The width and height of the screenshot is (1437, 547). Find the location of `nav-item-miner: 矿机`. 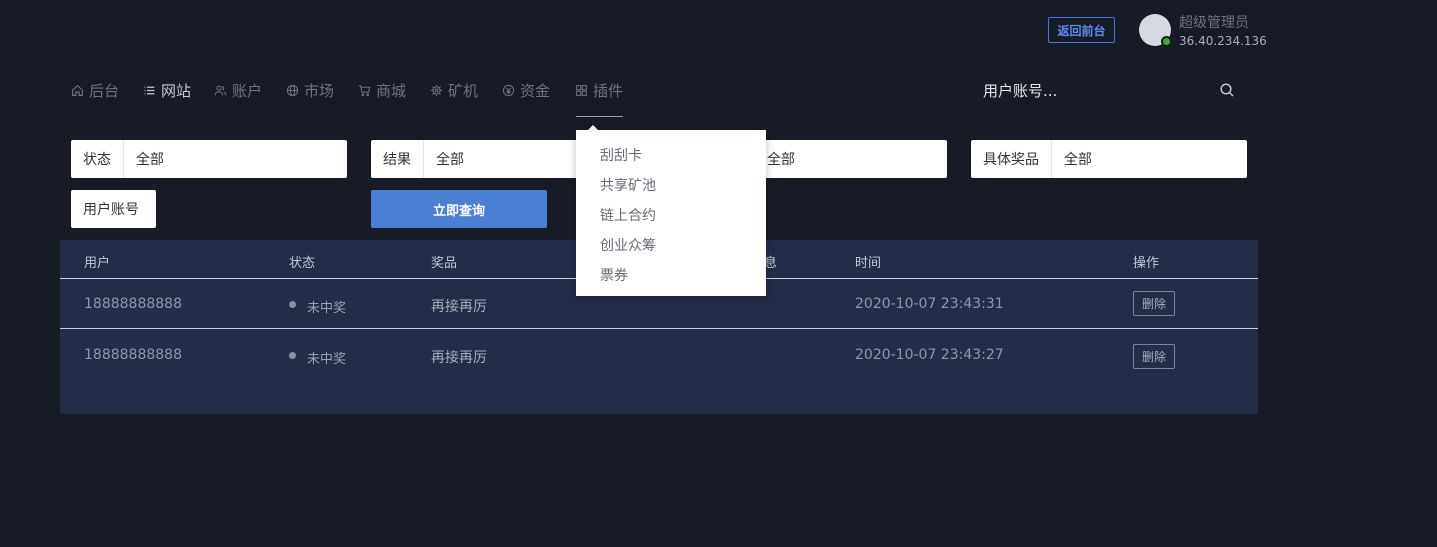

nav-item-miner: 矿机 is located at coordinates (454, 90).